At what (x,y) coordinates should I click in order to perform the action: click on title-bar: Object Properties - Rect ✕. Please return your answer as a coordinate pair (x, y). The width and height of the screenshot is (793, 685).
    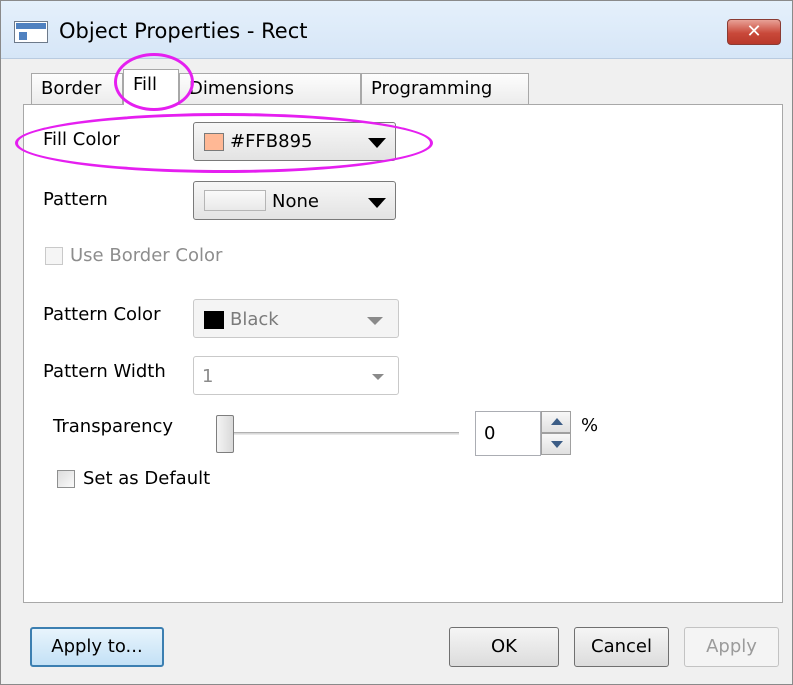
    Looking at the image, I should click on (396, 30).